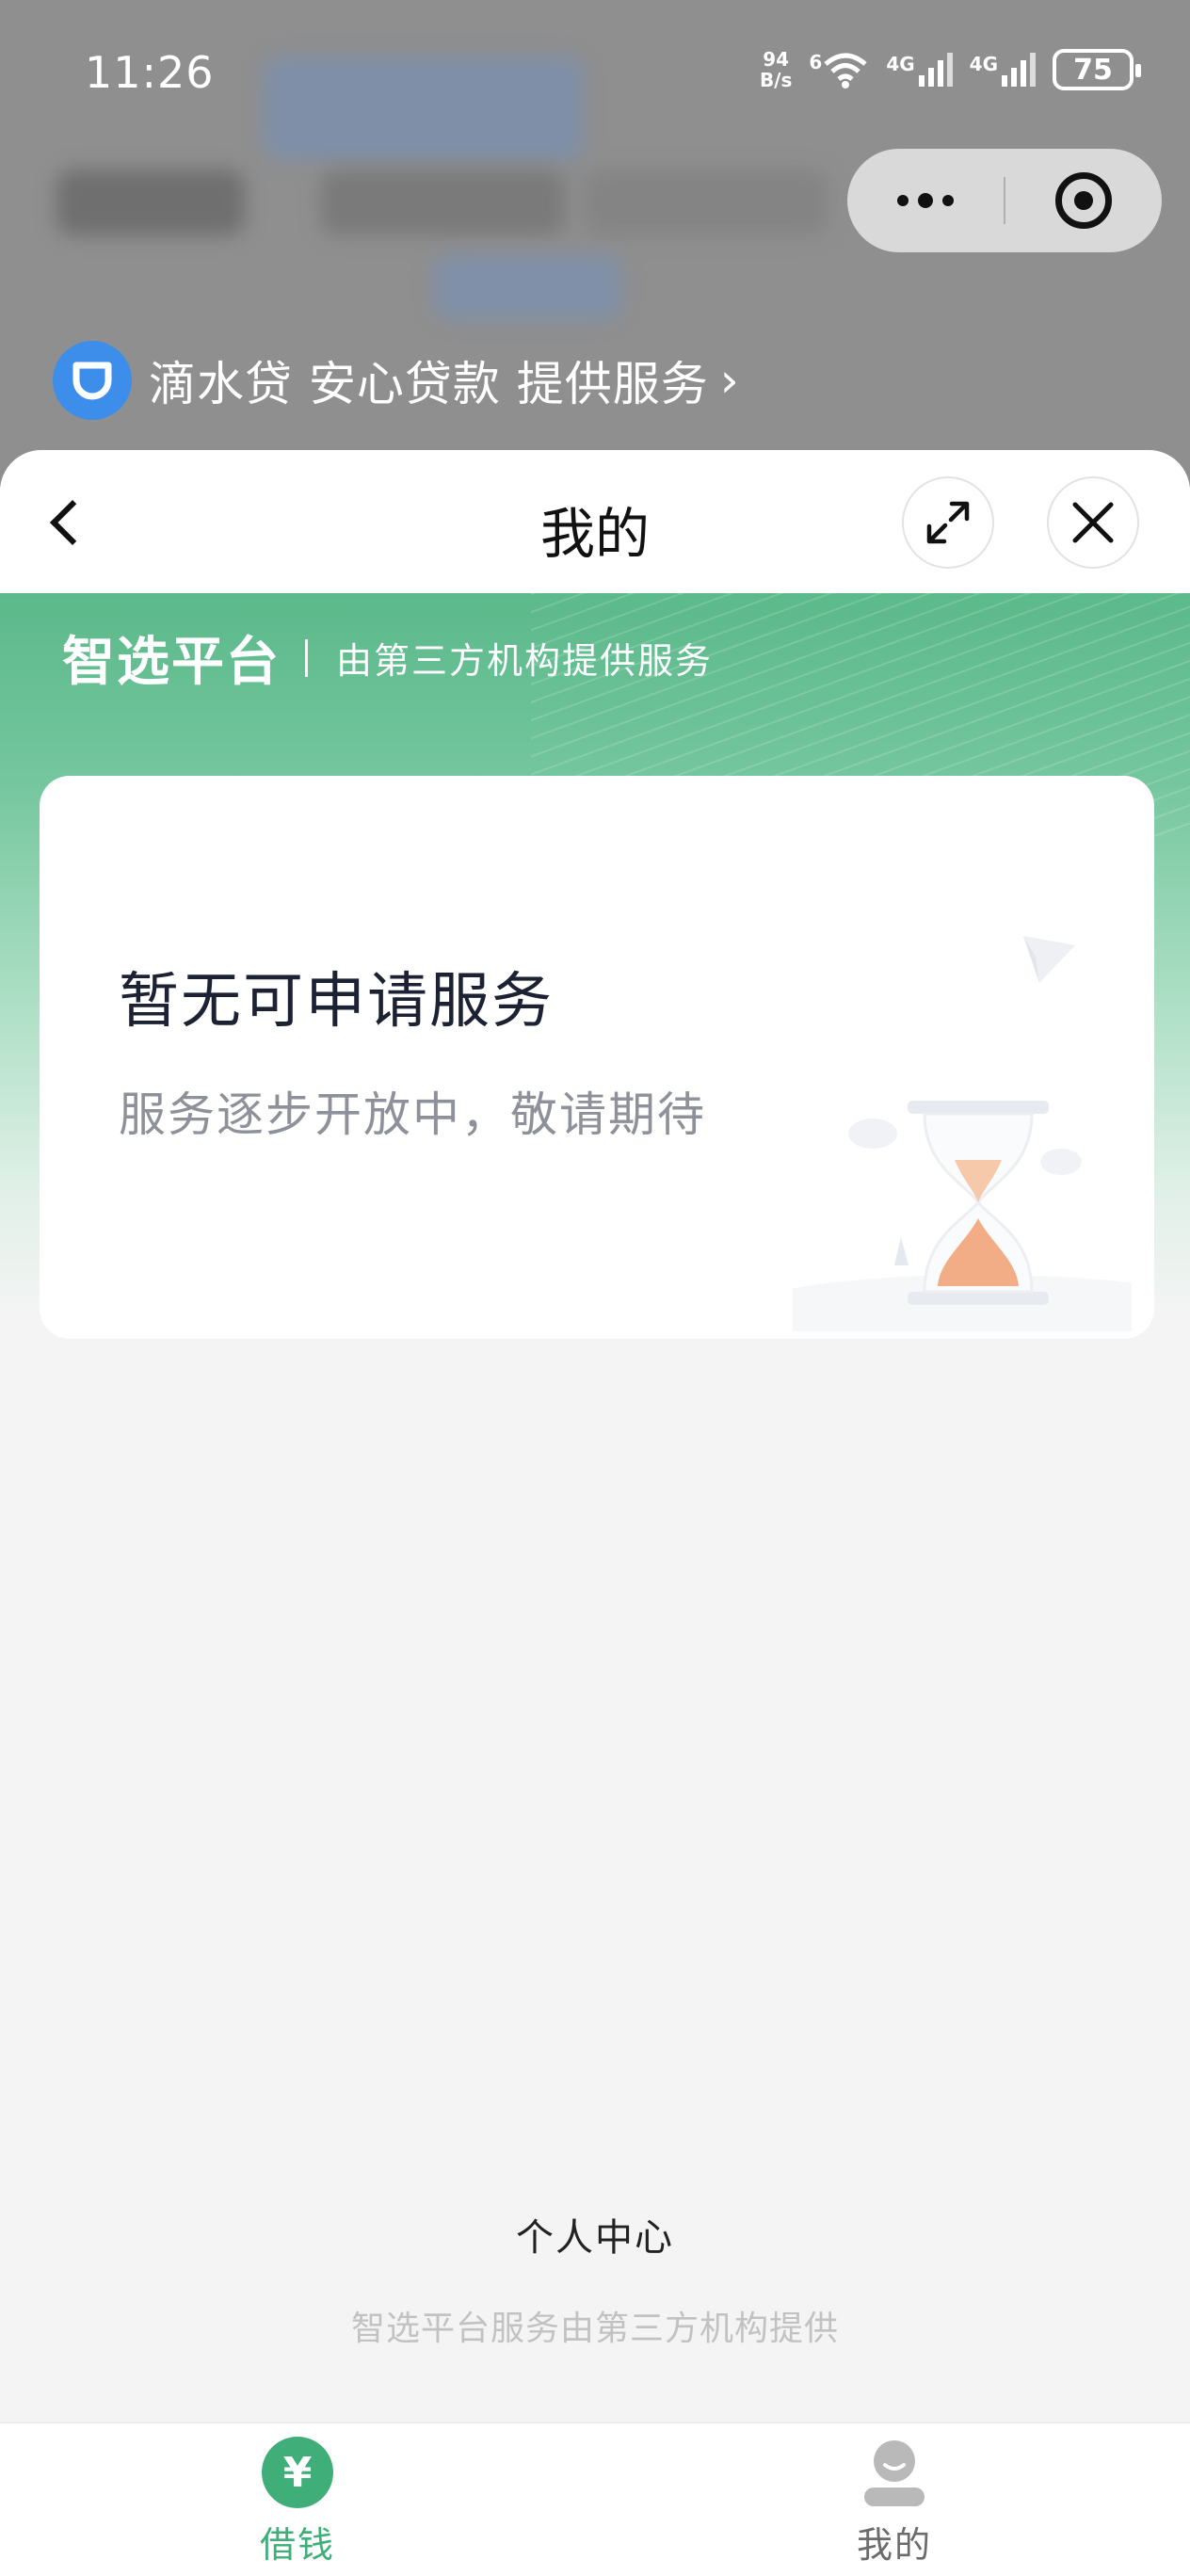  What do you see at coordinates (525, 661) in the screenshot?
I see `brand-subtitle: 由第三方机构提供服务` at bounding box center [525, 661].